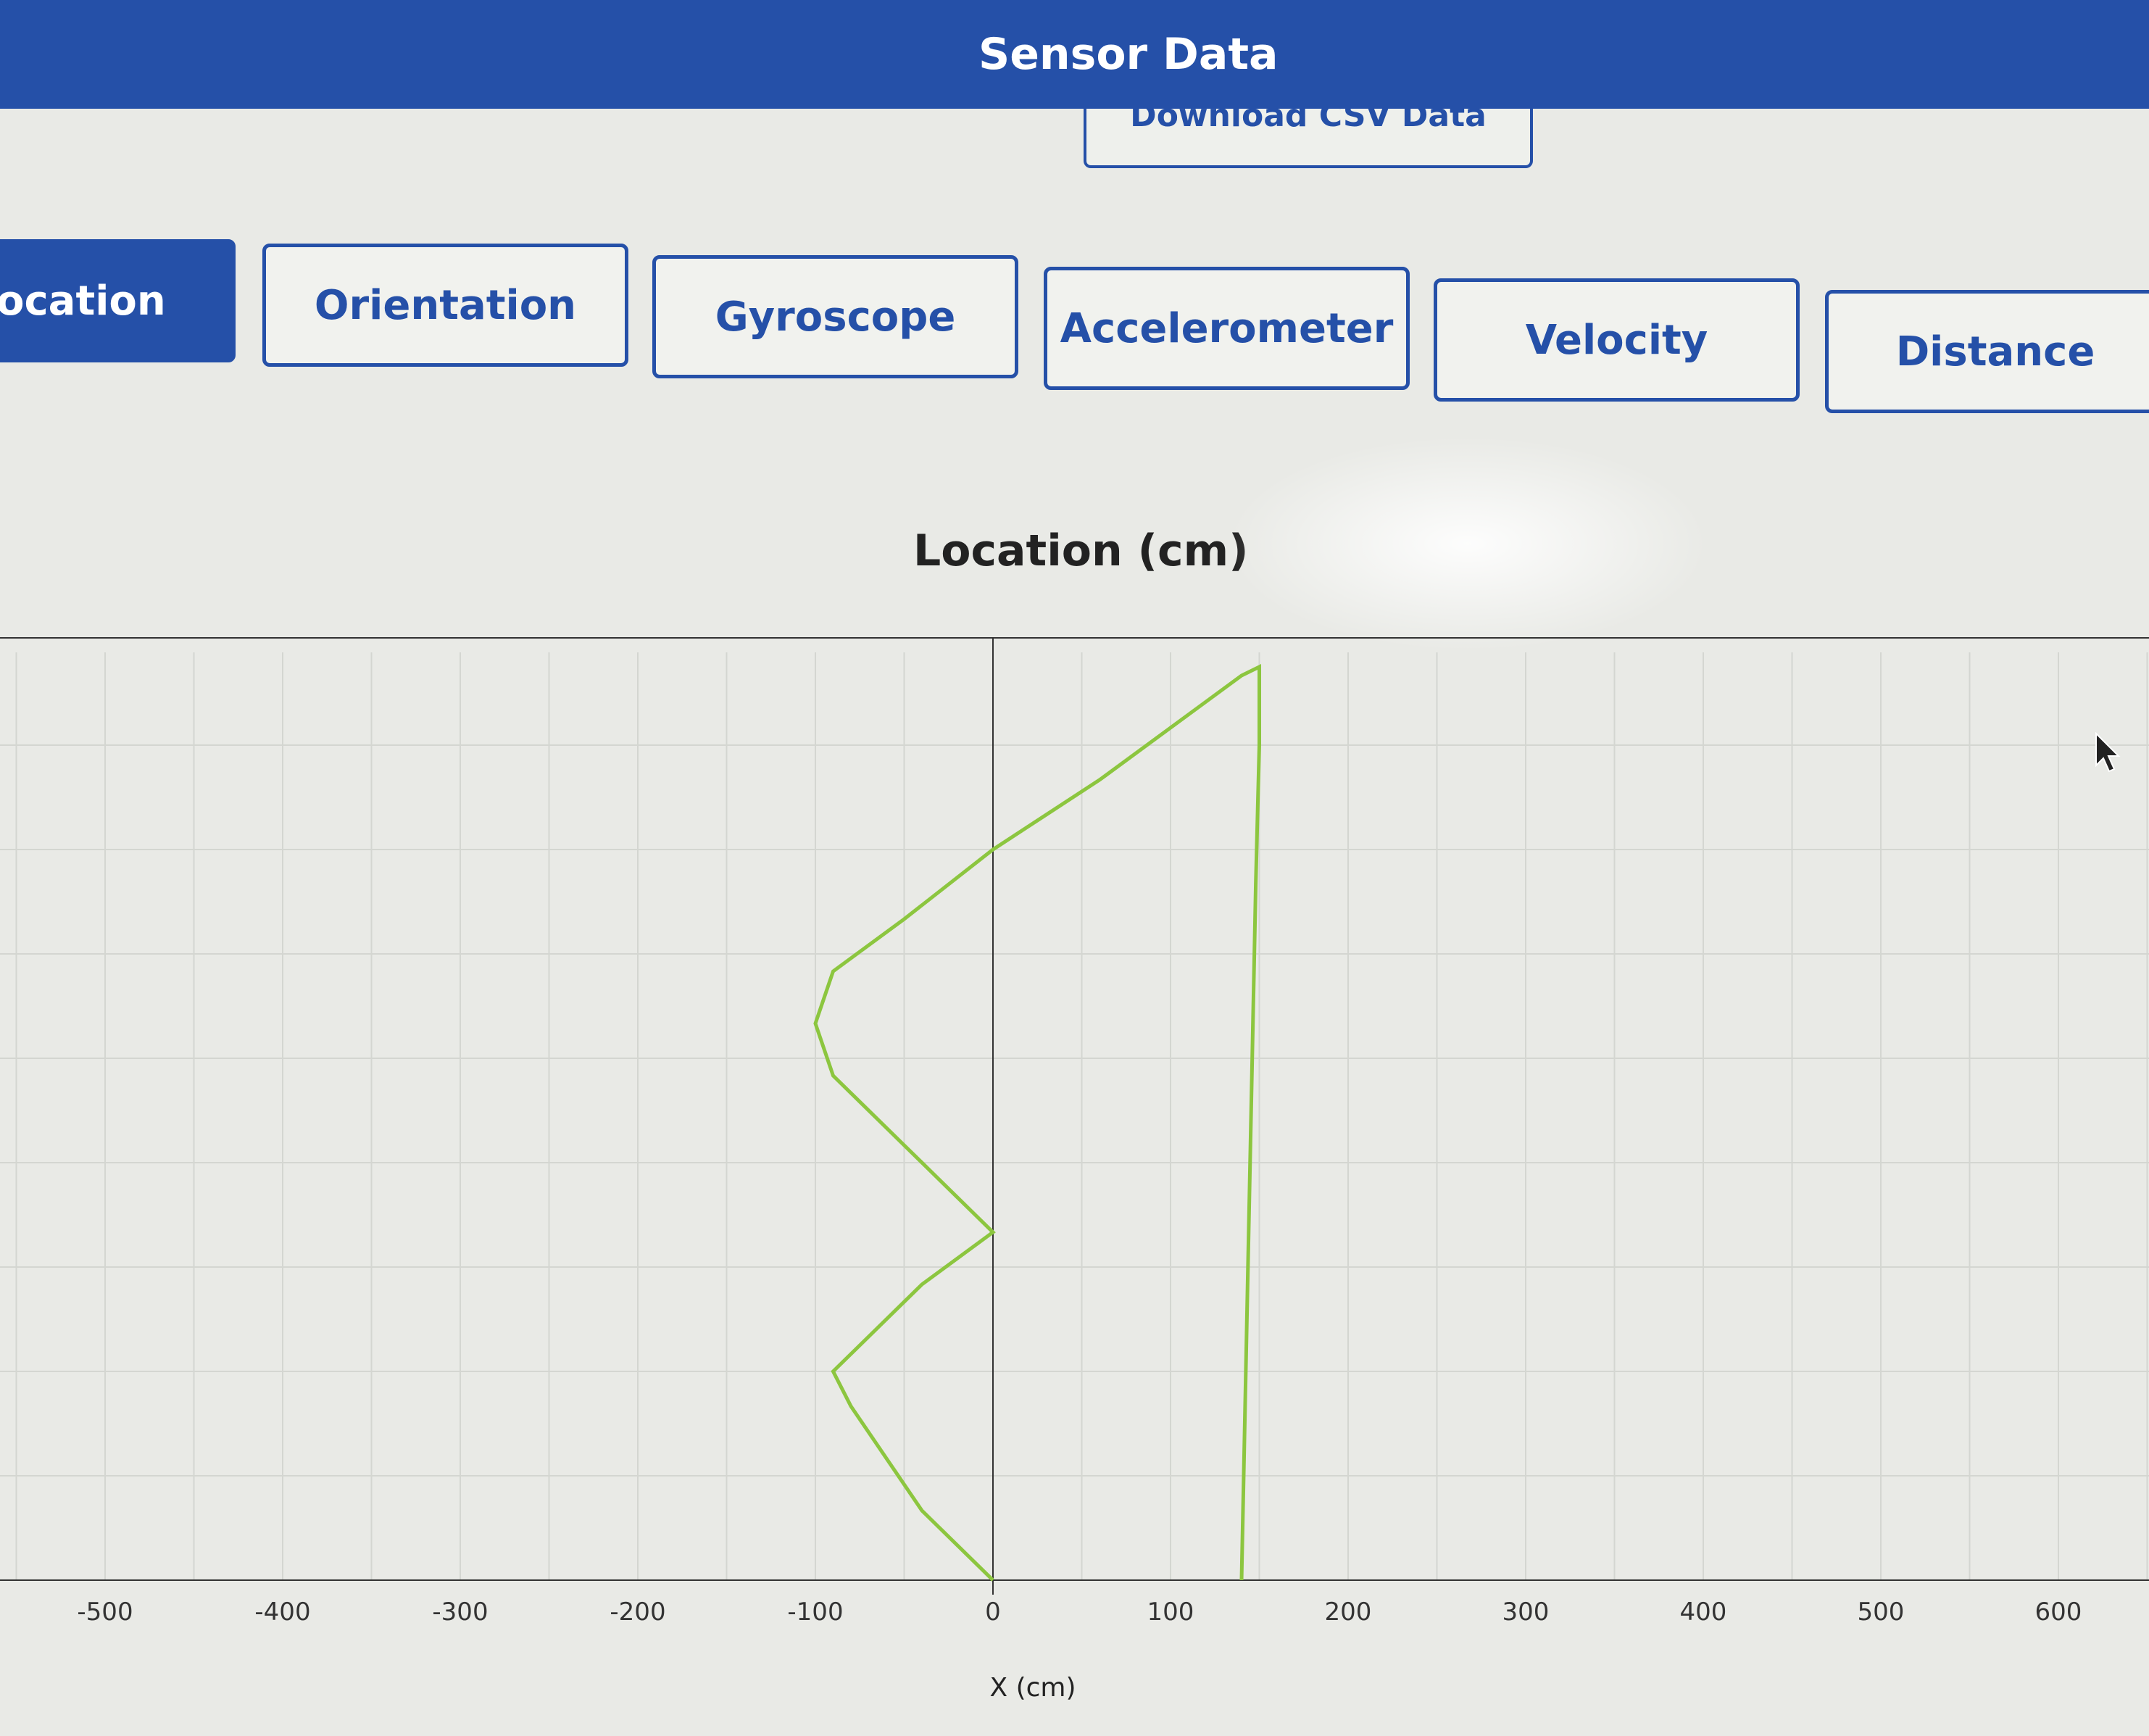 The width and height of the screenshot is (2149, 1736). Describe the element at coordinates (2058, 1613) in the screenshot. I see `x-tick-label: 600` at that location.